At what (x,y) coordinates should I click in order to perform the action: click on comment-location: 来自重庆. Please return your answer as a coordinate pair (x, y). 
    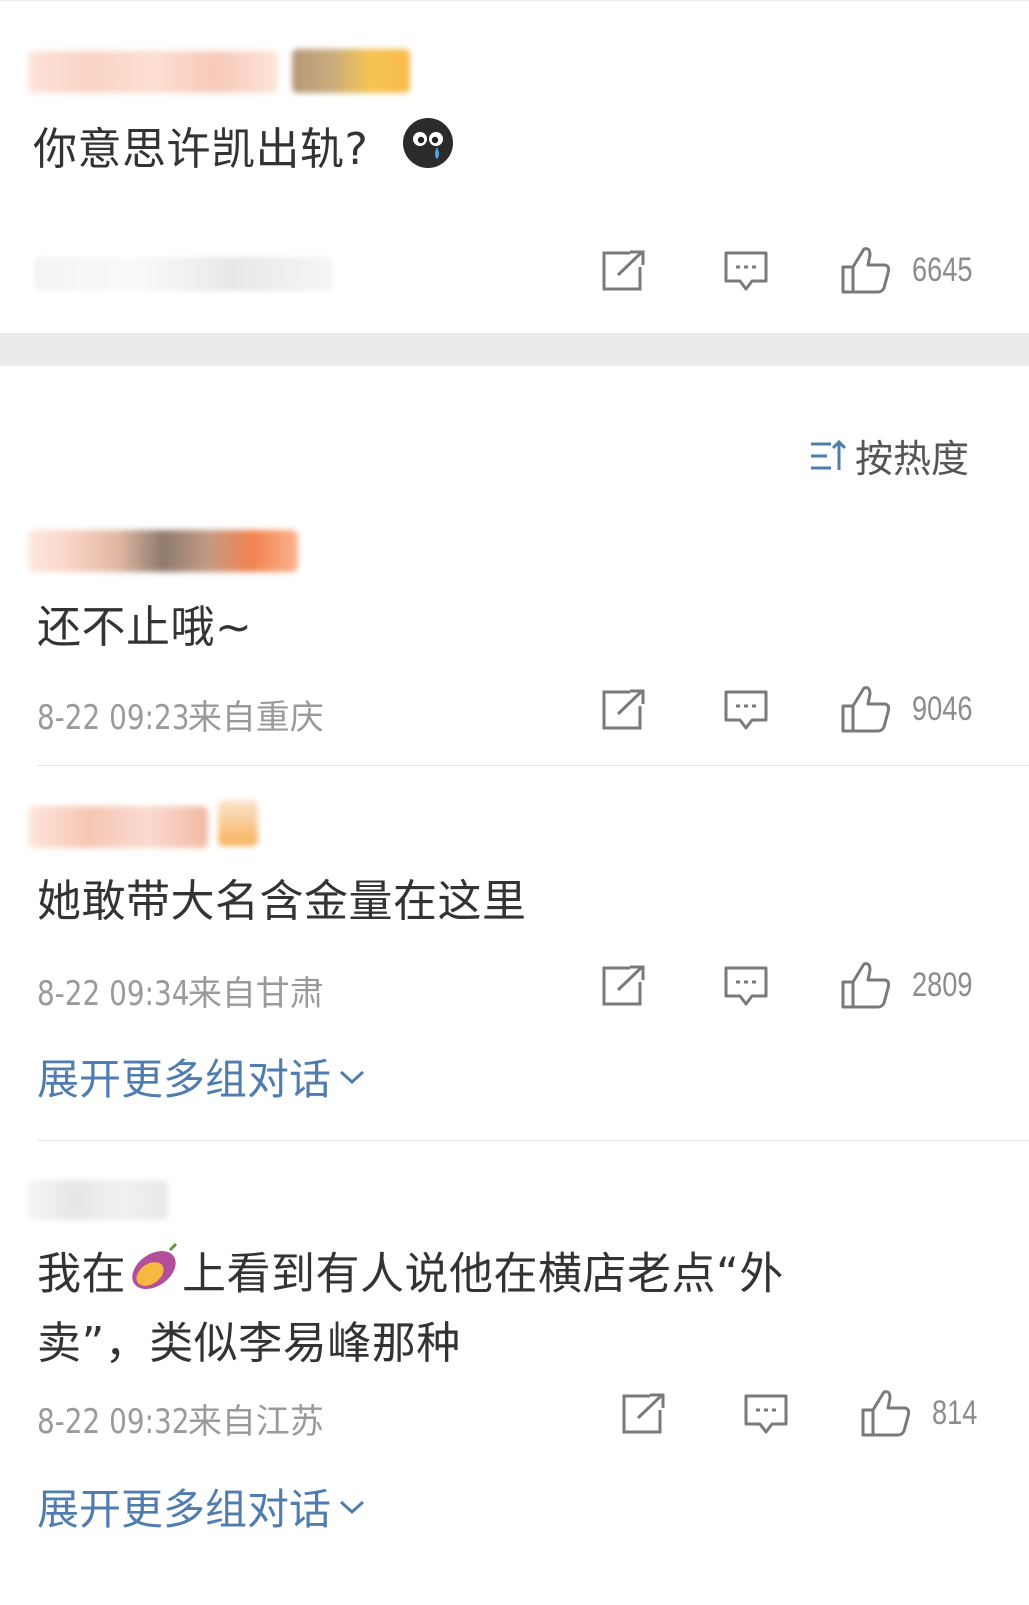
    Looking at the image, I should click on (255, 718).